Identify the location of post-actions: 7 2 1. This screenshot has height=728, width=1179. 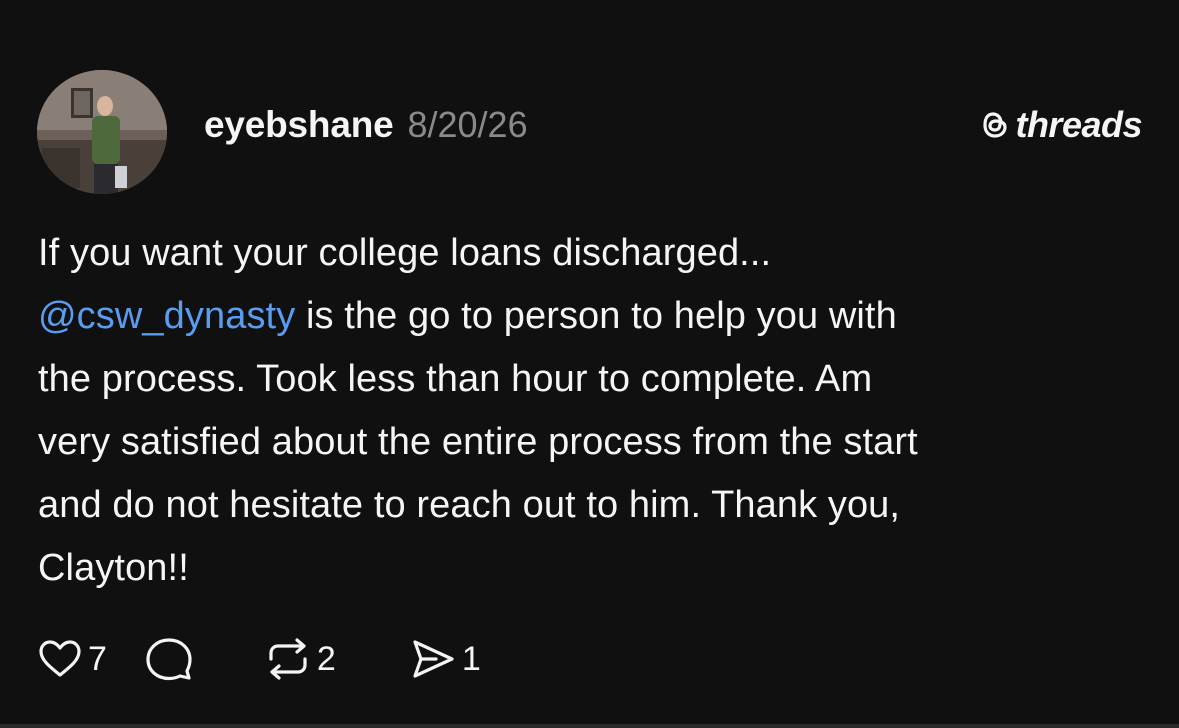
(259, 659).